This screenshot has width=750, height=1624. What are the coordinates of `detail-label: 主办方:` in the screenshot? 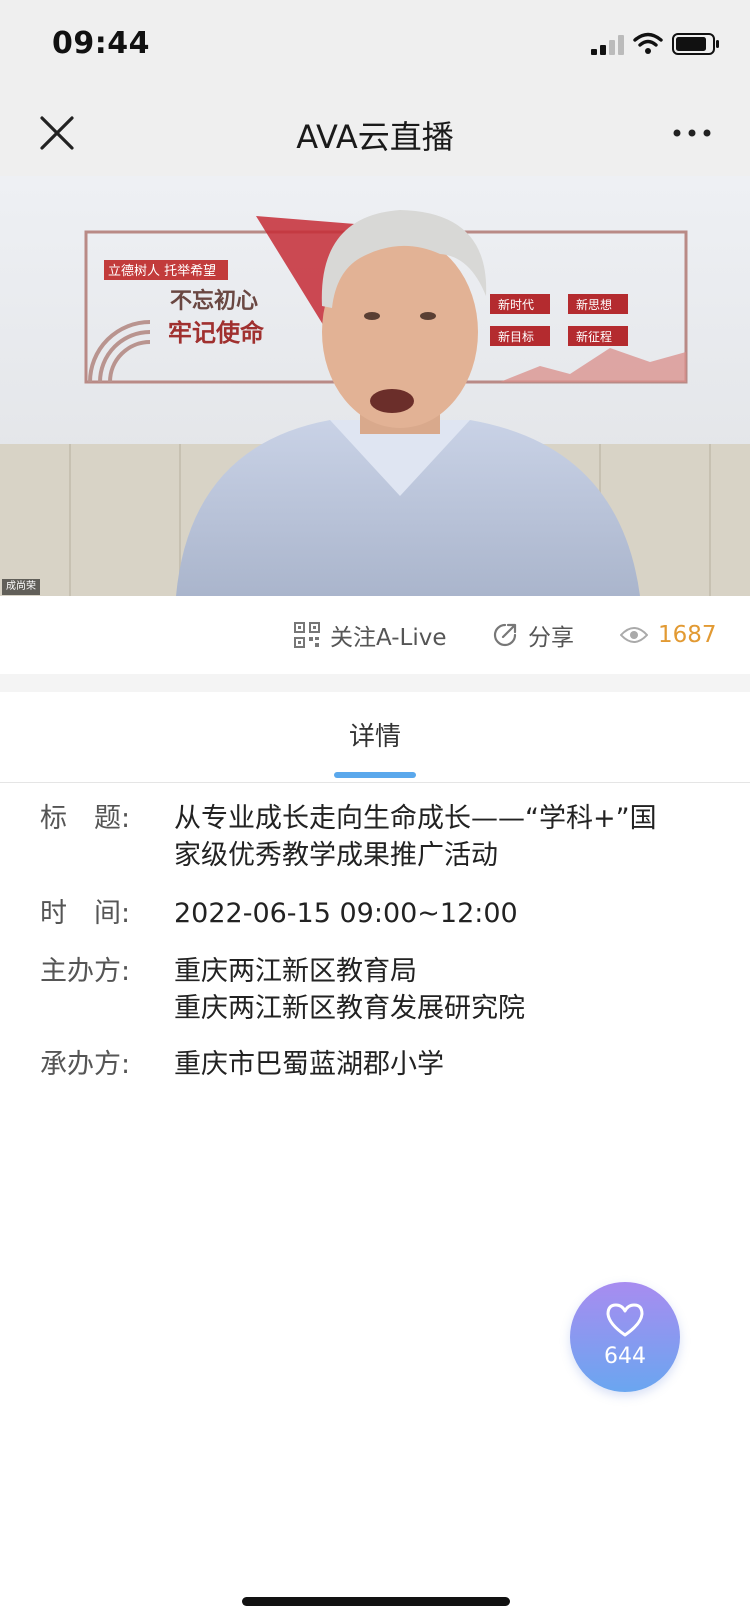 It's located at (85, 971).